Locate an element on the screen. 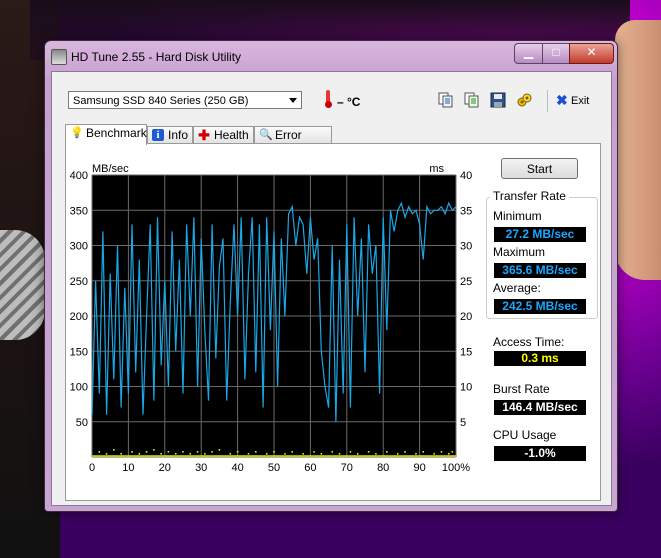  tab-benchmark: 💡 Benchmark is located at coordinates (106, 134).